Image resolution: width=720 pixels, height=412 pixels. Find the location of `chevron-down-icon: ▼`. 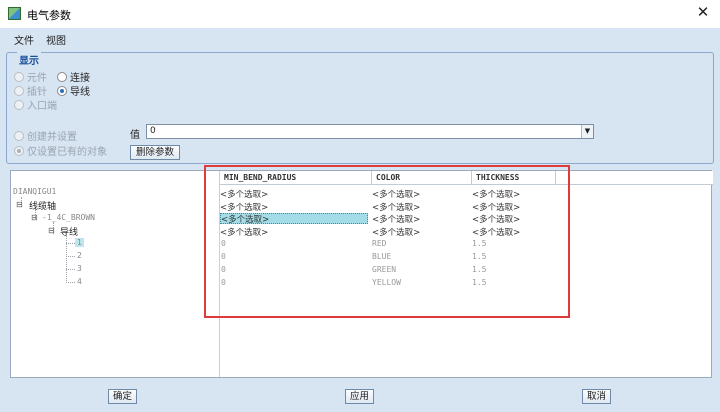

chevron-down-icon: ▼ is located at coordinates (587, 131).